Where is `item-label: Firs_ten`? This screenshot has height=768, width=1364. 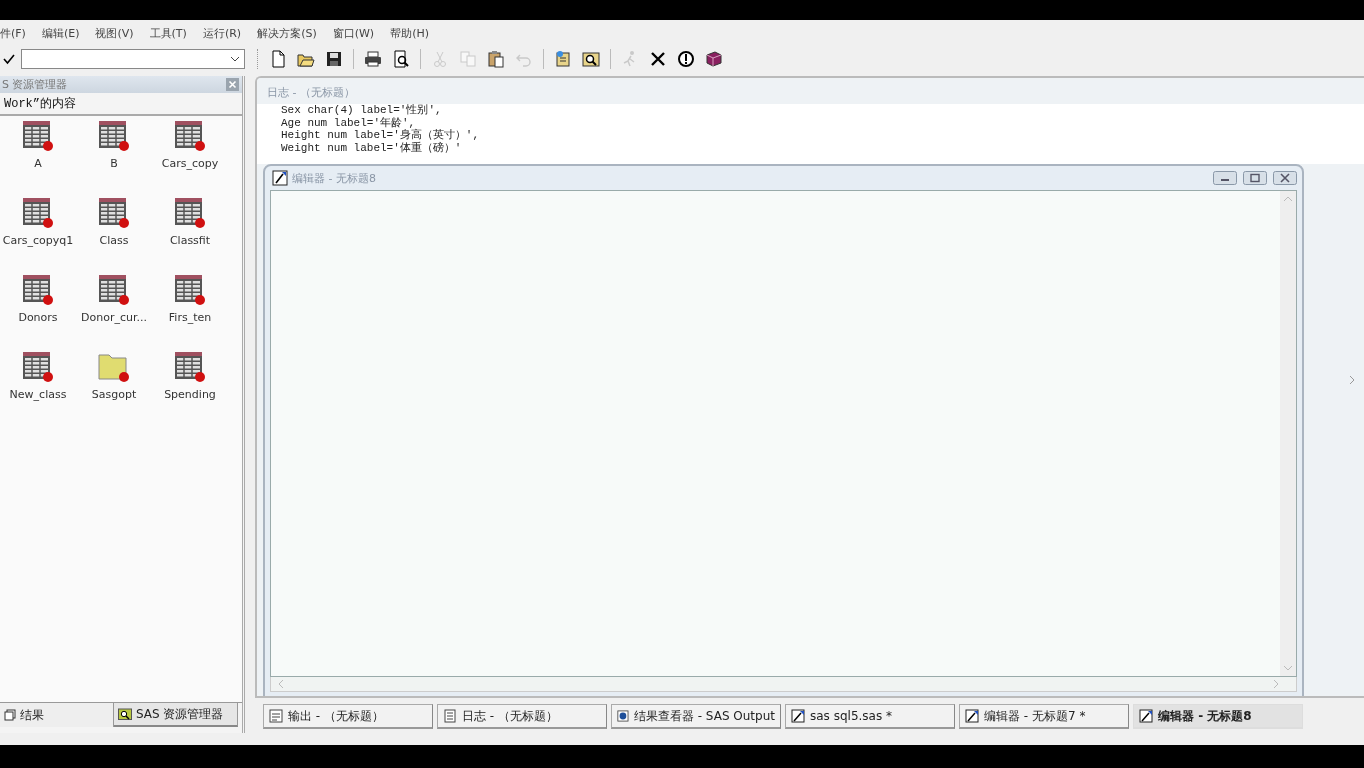
item-label: Firs_ten is located at coordinates (190, 317).